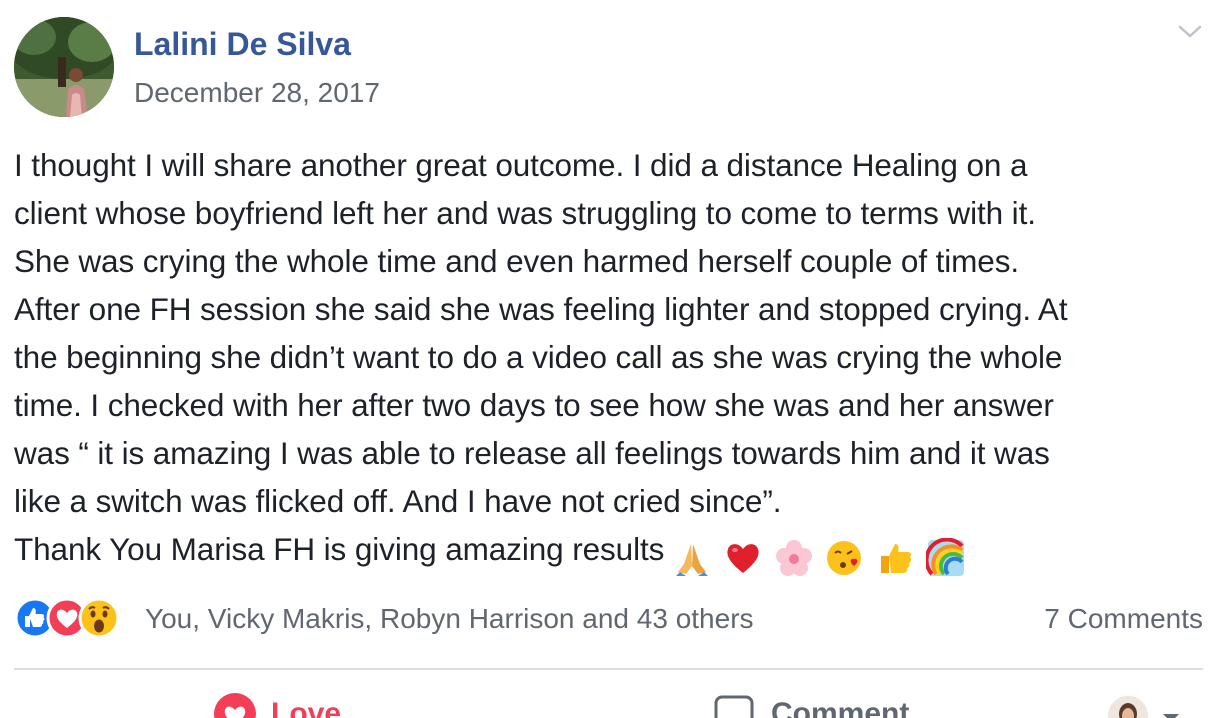 The height and width of the screenshot is (718, 1219). I want to click on author-name: Lalini De Silva, so click(242, 44).